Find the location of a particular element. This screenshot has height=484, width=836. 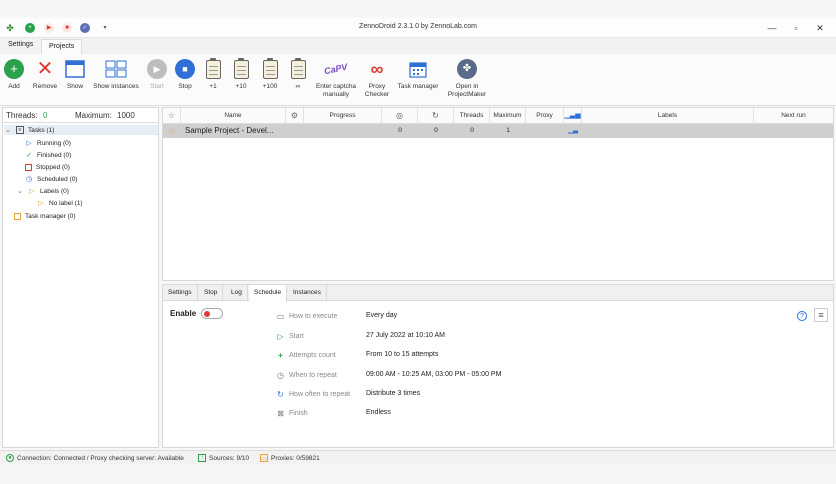

plus100-button: +100 is located at coordinates (270, 74).